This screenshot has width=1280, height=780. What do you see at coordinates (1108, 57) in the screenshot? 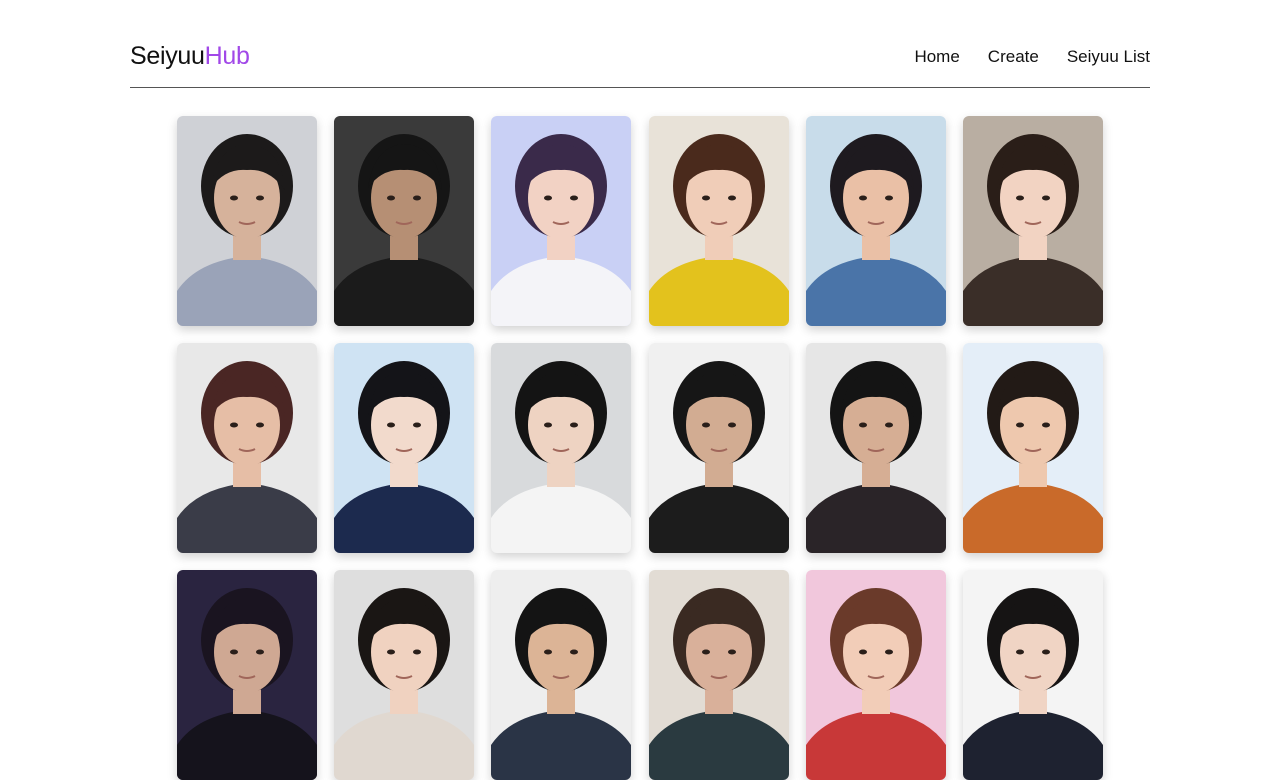
I see `nav-seiyuu-list-link: Seiyuu List` at bounding box center [1108, 57].